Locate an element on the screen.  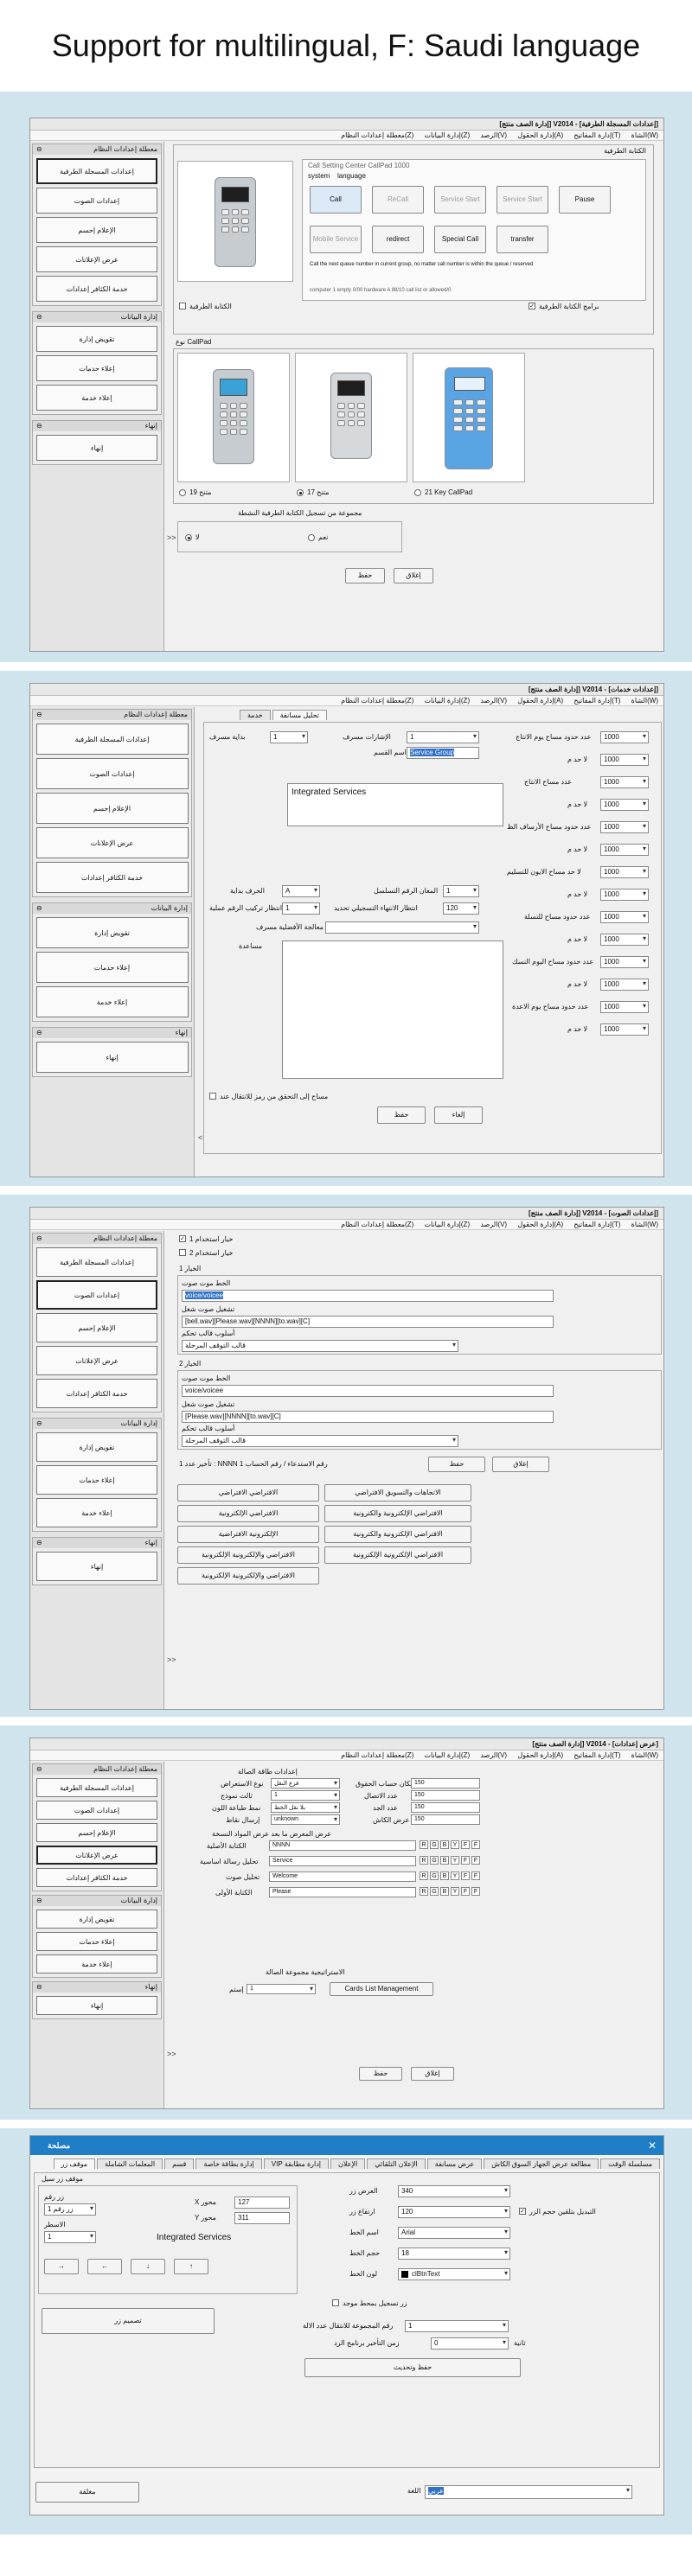
pause-button: Pause is located at coordinates (585, 200).